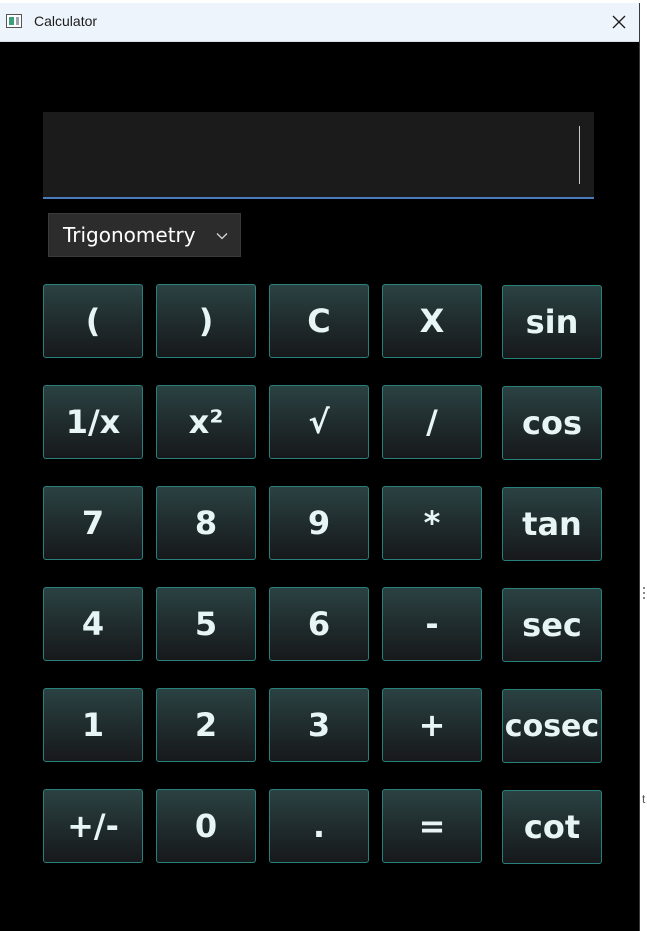  I want to click on digit-3-button: 3, so click(319, 725).